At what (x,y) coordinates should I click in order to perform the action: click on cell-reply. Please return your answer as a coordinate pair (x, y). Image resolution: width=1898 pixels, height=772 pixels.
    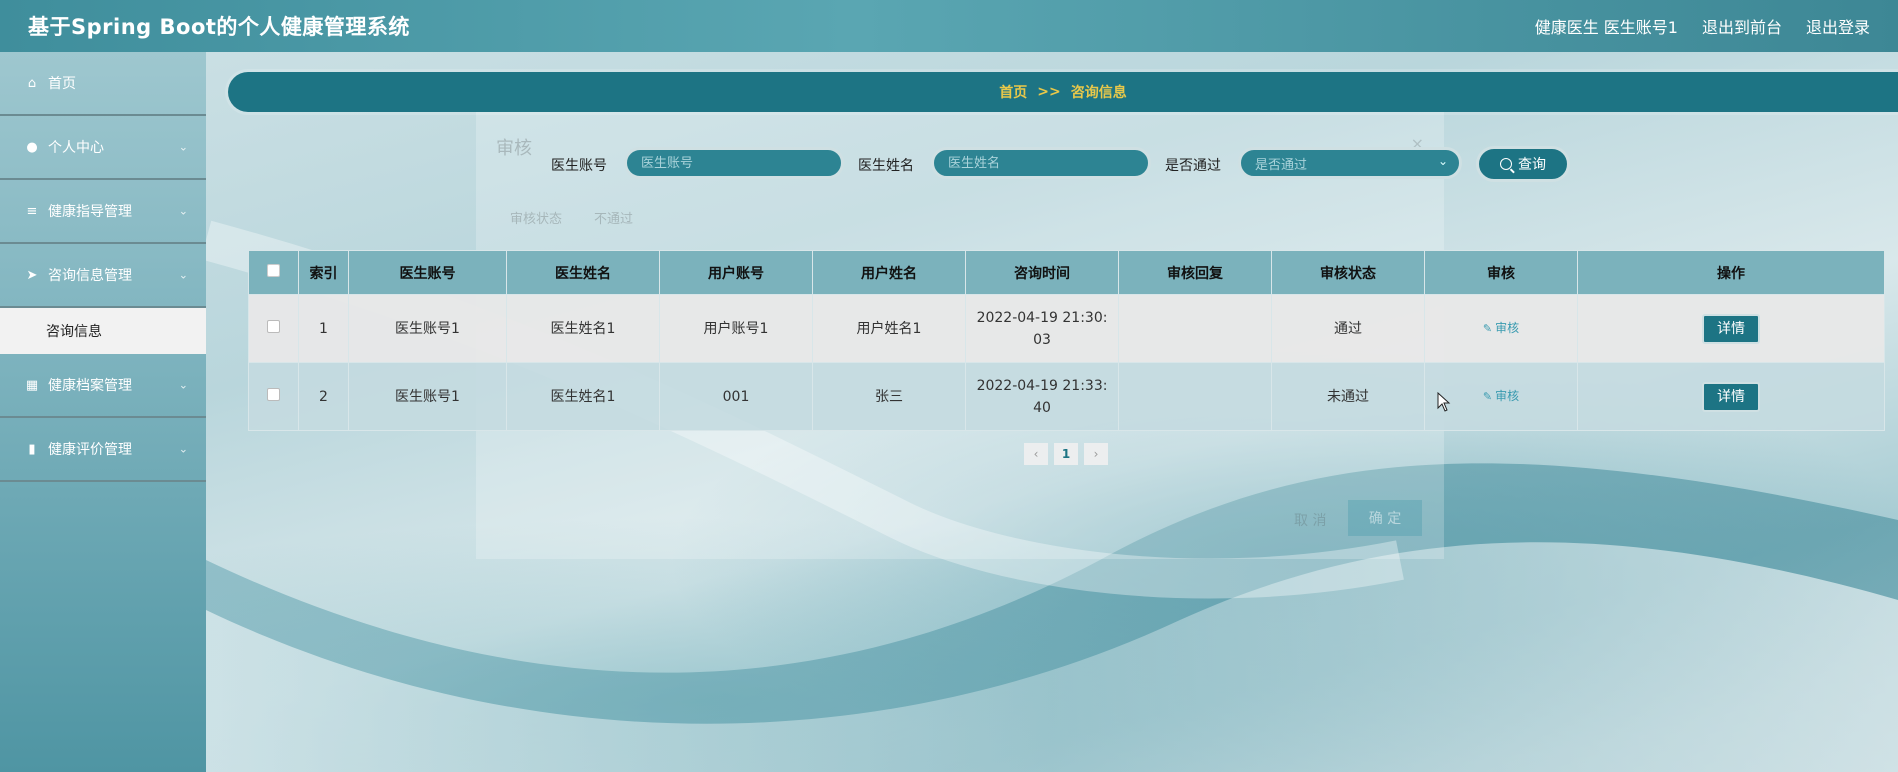
    Looking at the image, I should click on (1195, 396).